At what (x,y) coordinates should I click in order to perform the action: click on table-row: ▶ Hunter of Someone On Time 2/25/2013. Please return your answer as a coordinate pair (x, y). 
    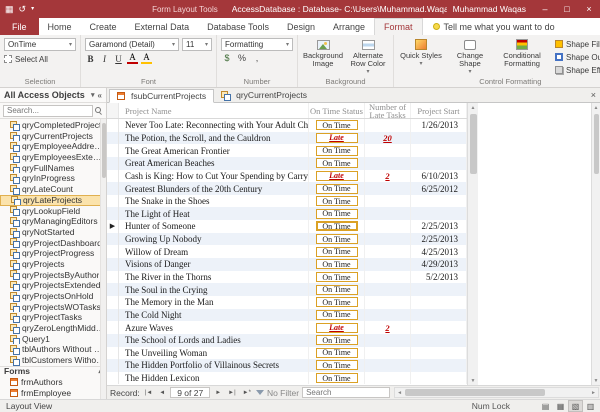
    Looking at the image, I should click on (287, 226).